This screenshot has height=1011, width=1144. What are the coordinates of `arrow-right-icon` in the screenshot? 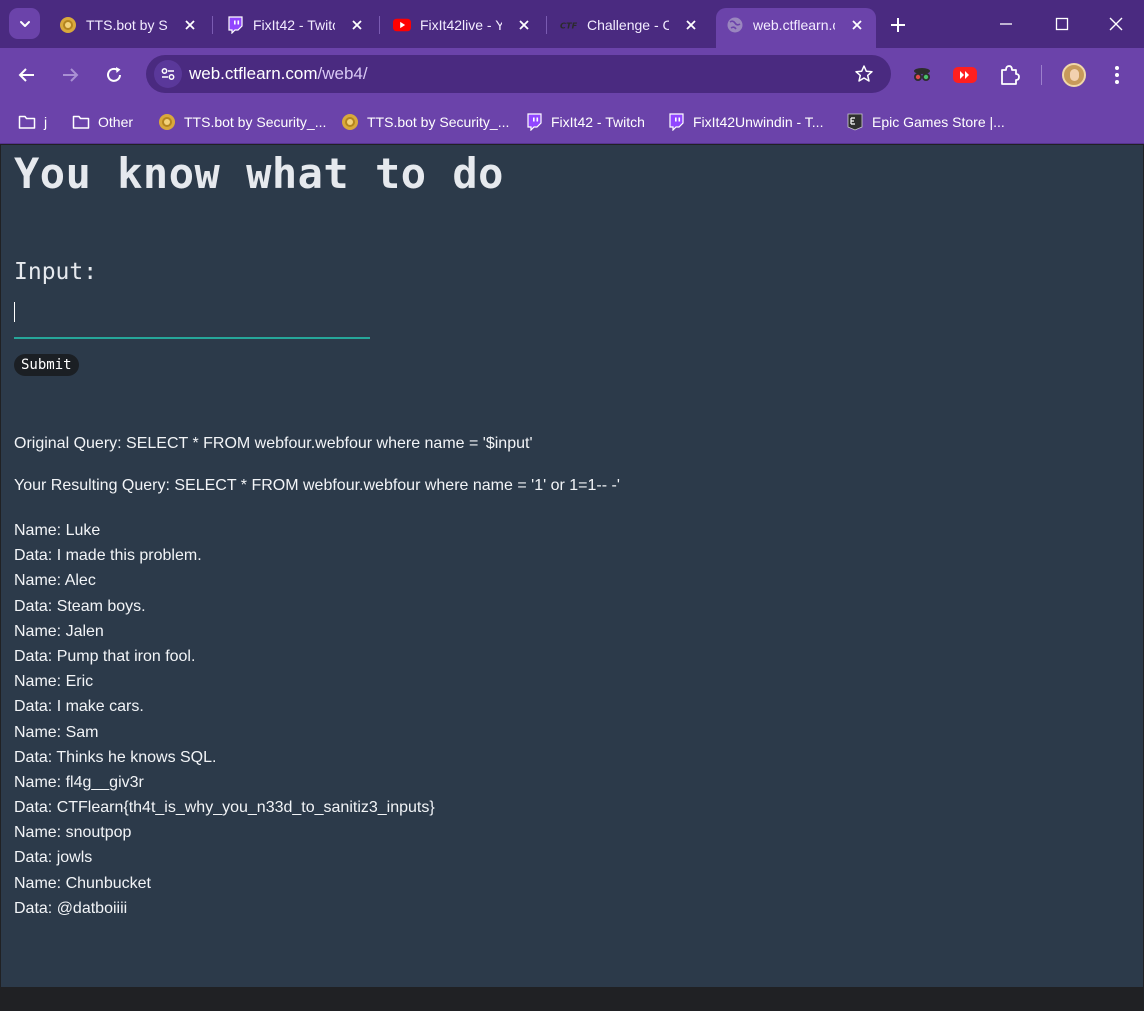 It's located at (71, 75).